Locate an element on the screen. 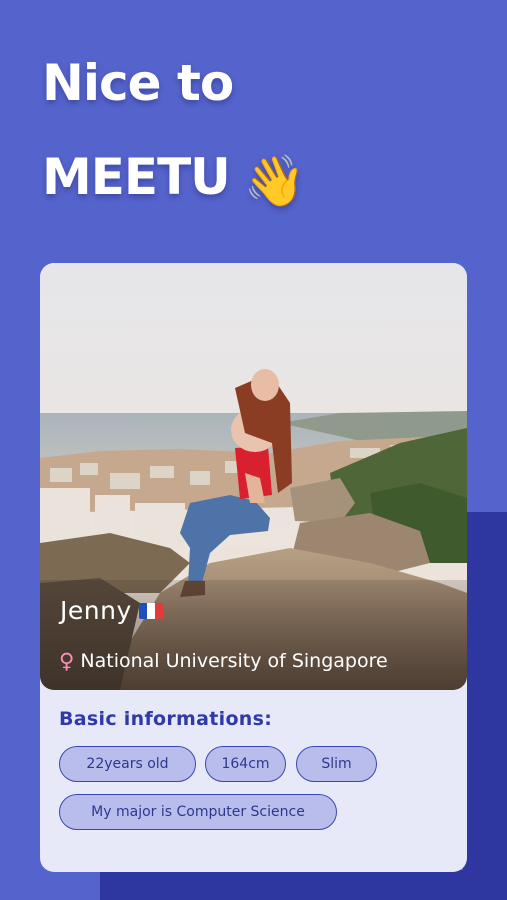  headline-line-2: MEETU 👋 is located at coordinates (174, 177).